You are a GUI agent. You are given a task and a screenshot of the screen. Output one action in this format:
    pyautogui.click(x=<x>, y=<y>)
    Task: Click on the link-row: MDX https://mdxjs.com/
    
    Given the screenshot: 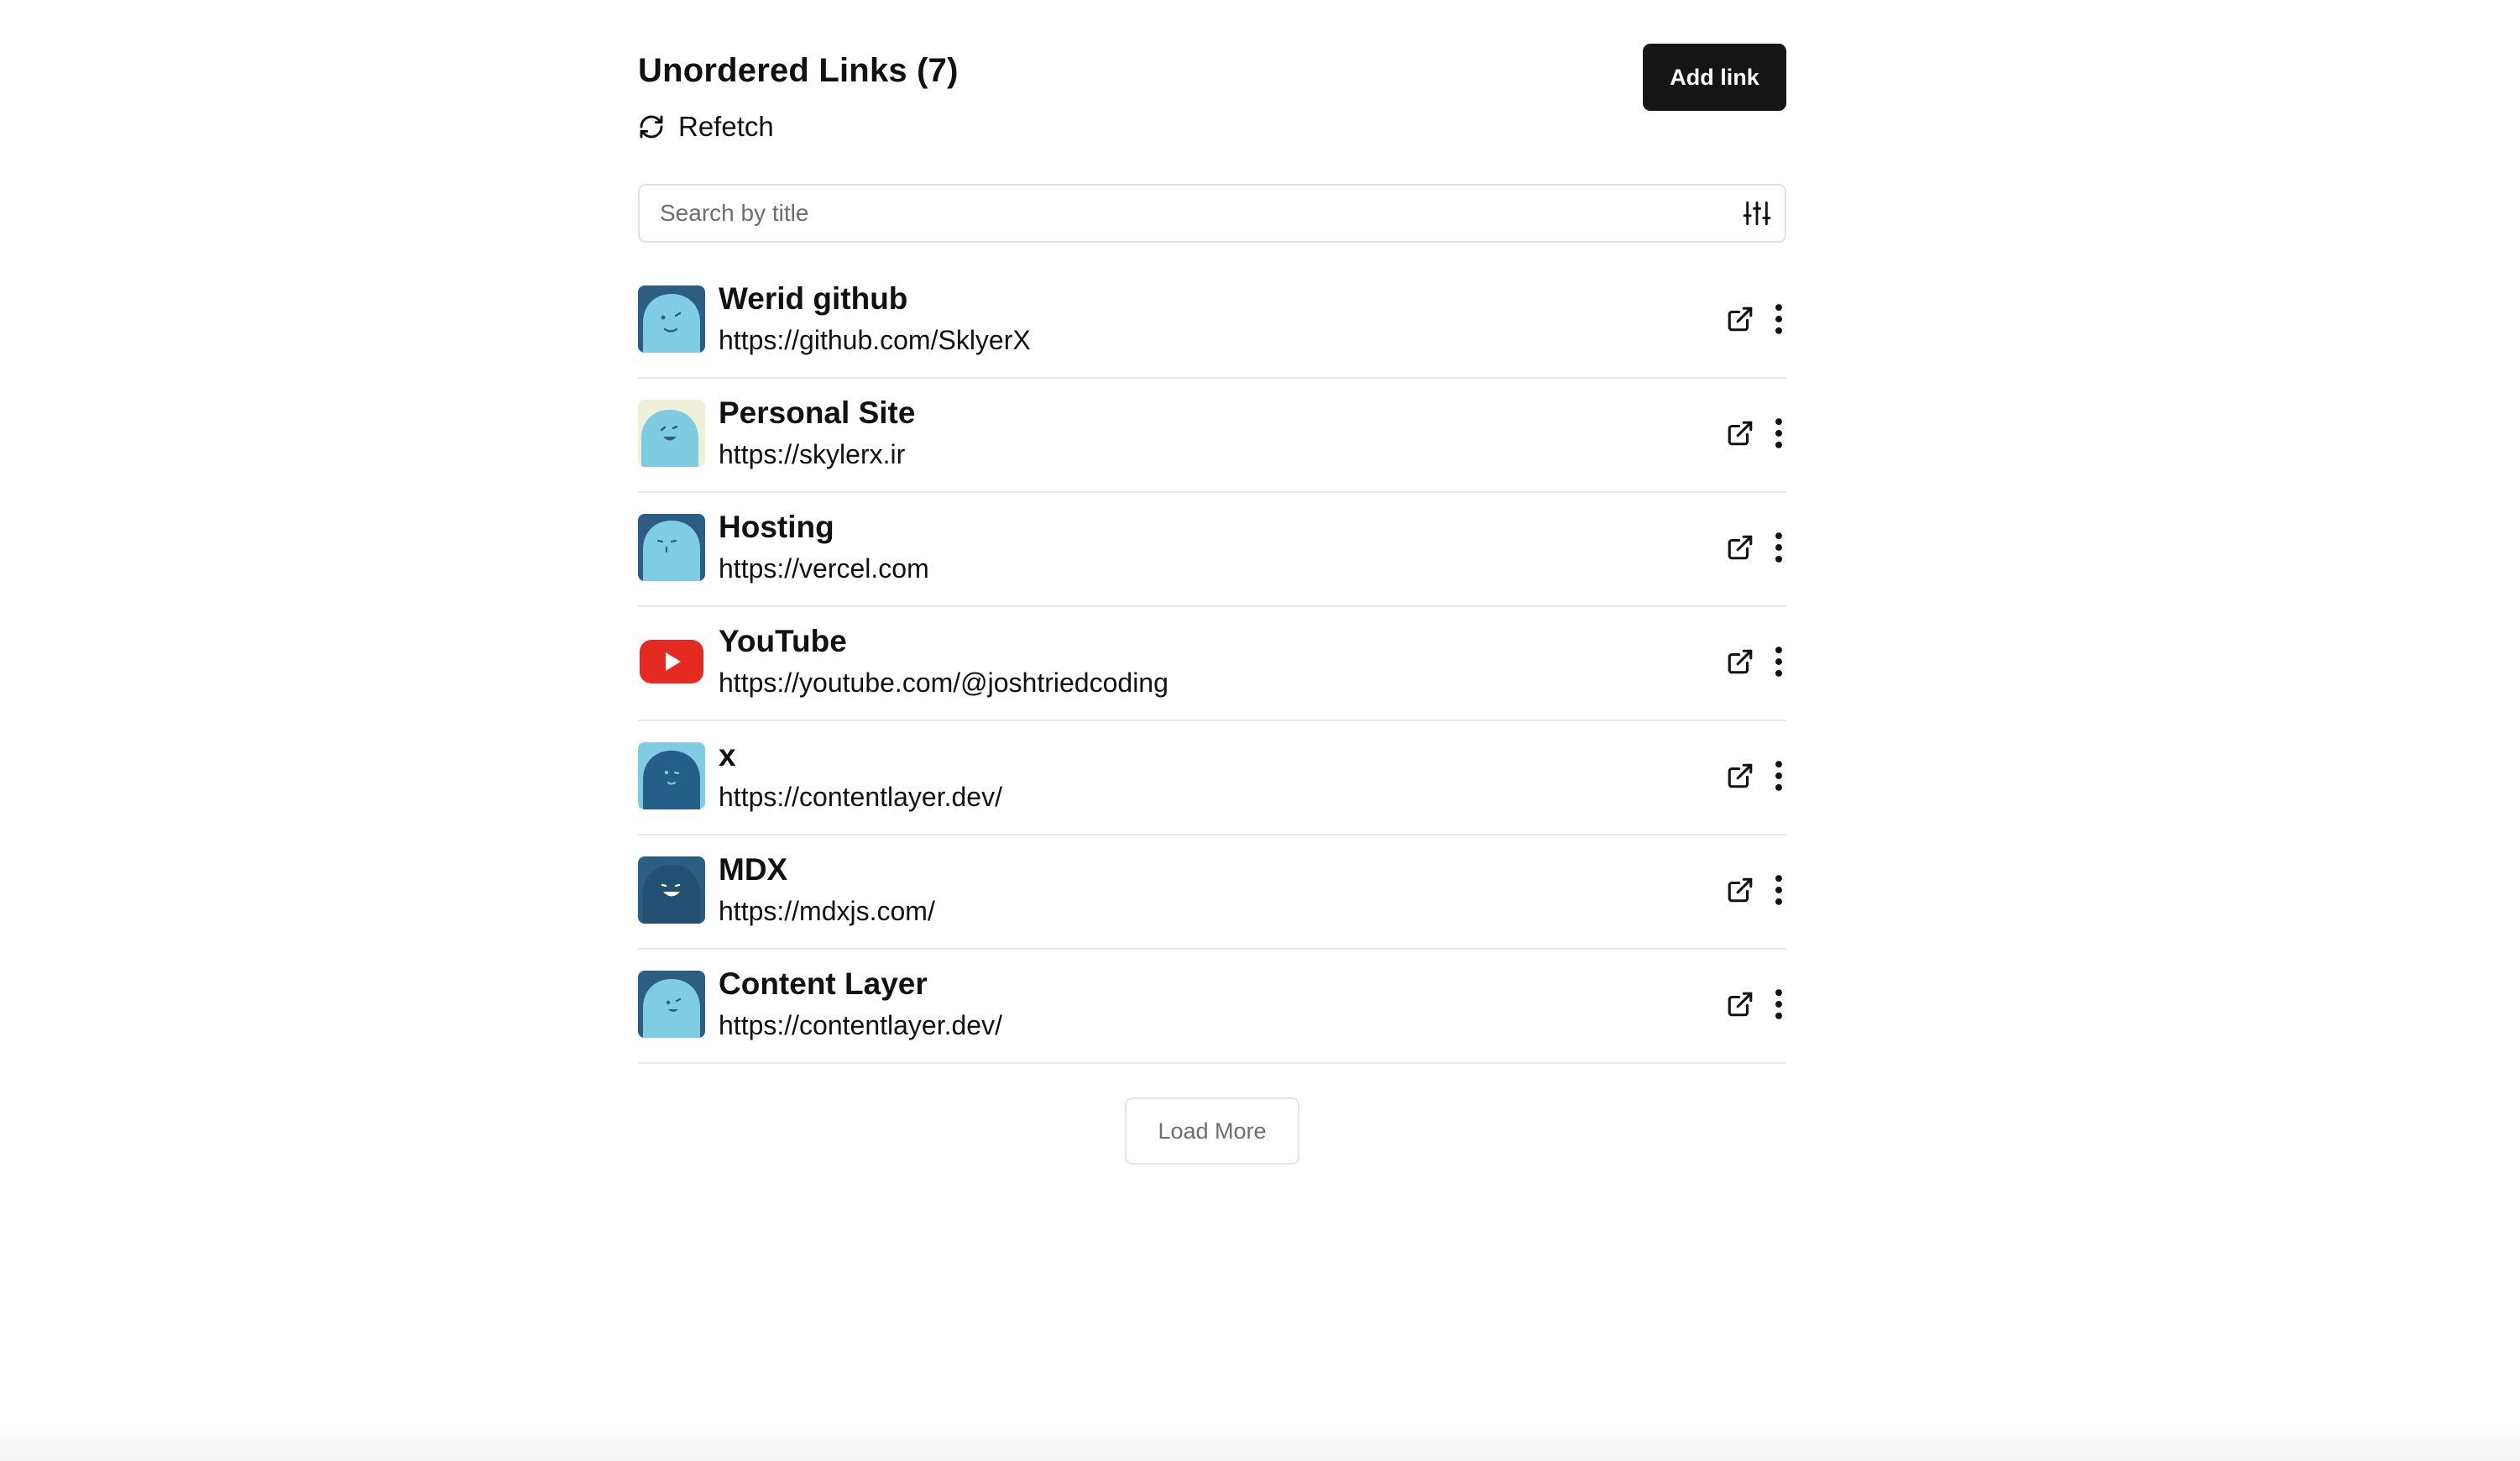 What is the action you would take?
    pyautogui.click(x=1212, y=893)
    